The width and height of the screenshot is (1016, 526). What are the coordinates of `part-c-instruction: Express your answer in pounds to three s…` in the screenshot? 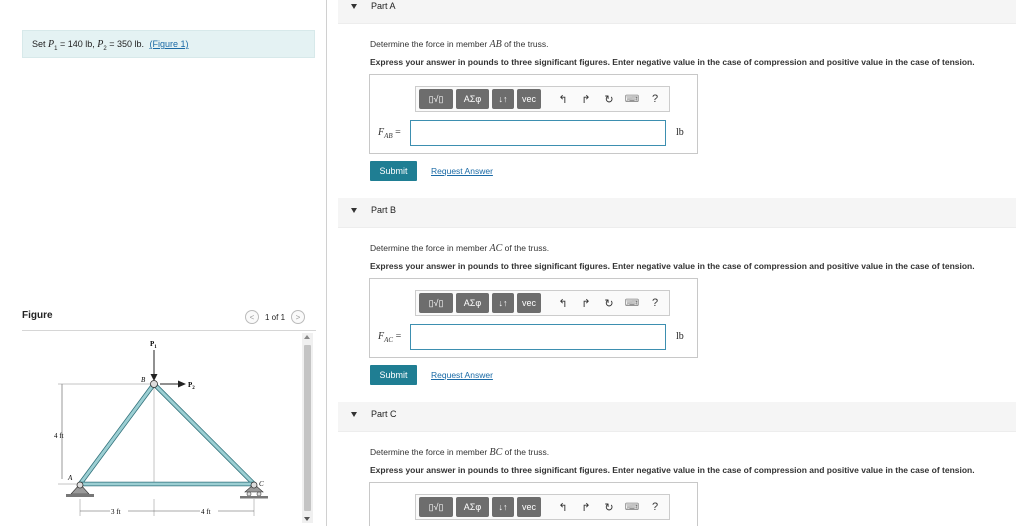 It's located at (672, 470).